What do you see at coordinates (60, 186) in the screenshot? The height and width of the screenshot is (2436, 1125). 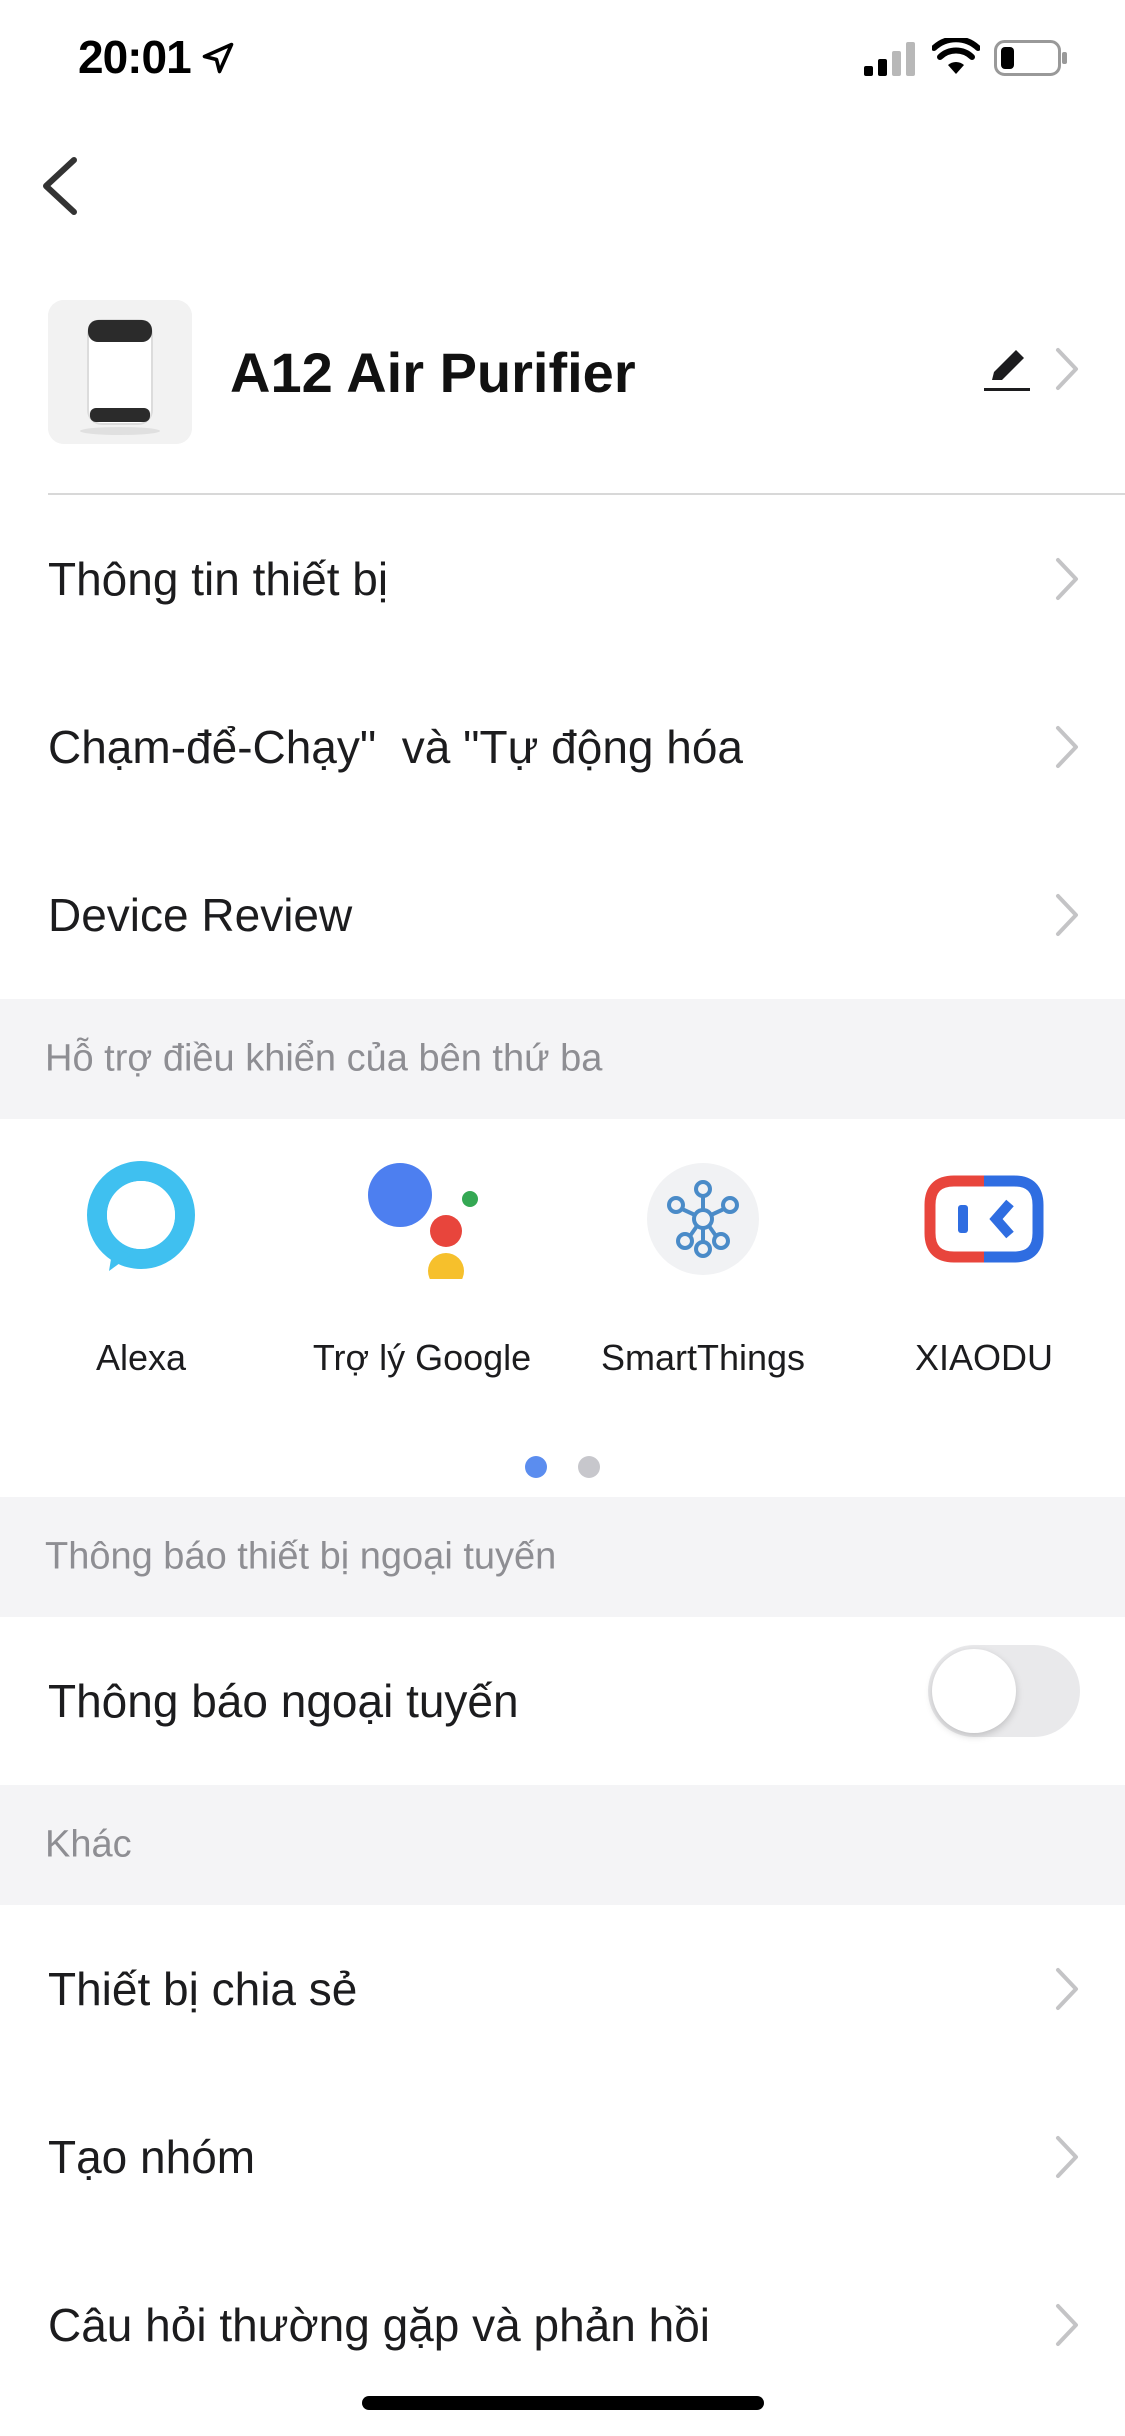 I see `back-button` at bounding box center [60, 186].